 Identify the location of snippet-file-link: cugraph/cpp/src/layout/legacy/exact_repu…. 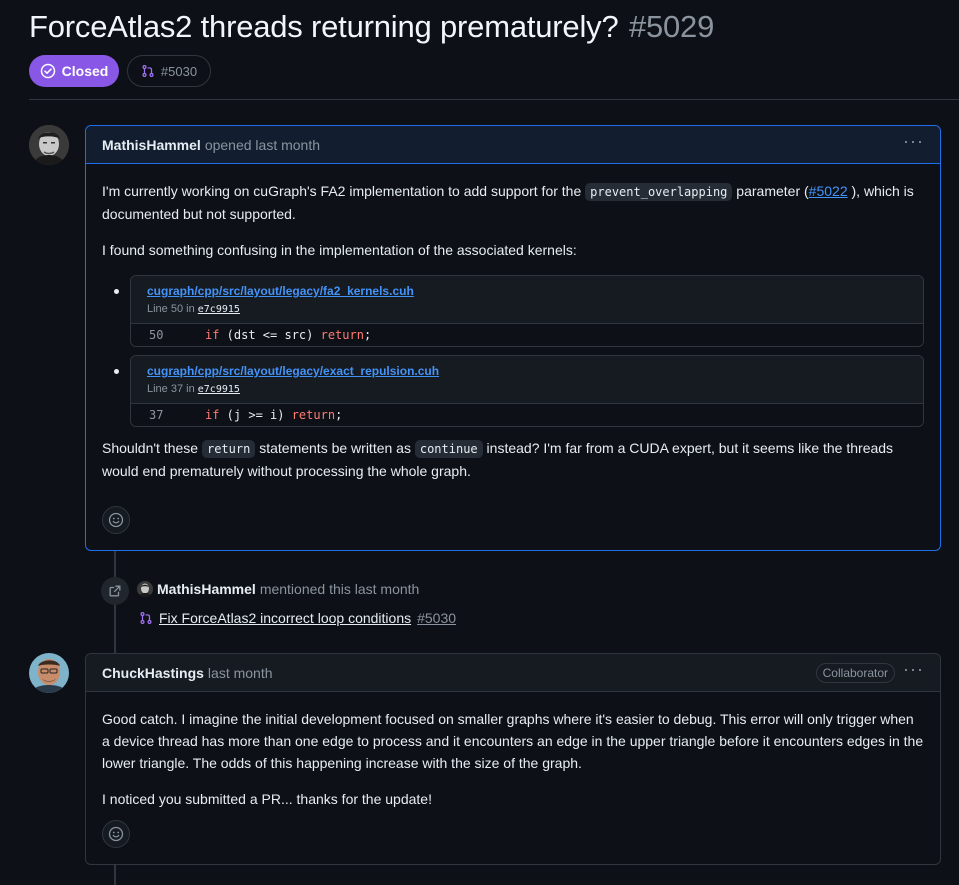
(293, 371).